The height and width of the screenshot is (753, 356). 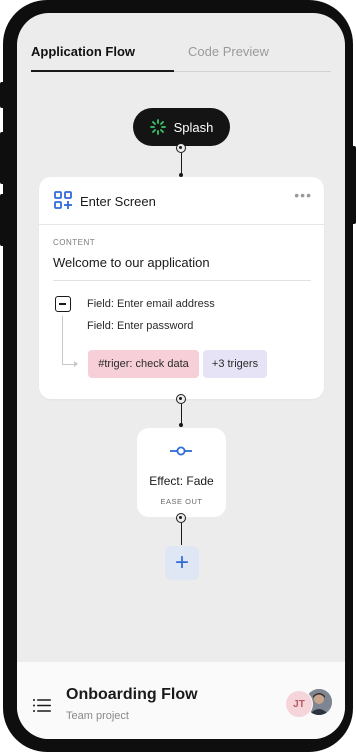 I want to click on effect-title: Effect: Fade, so click(x=181, y=481).